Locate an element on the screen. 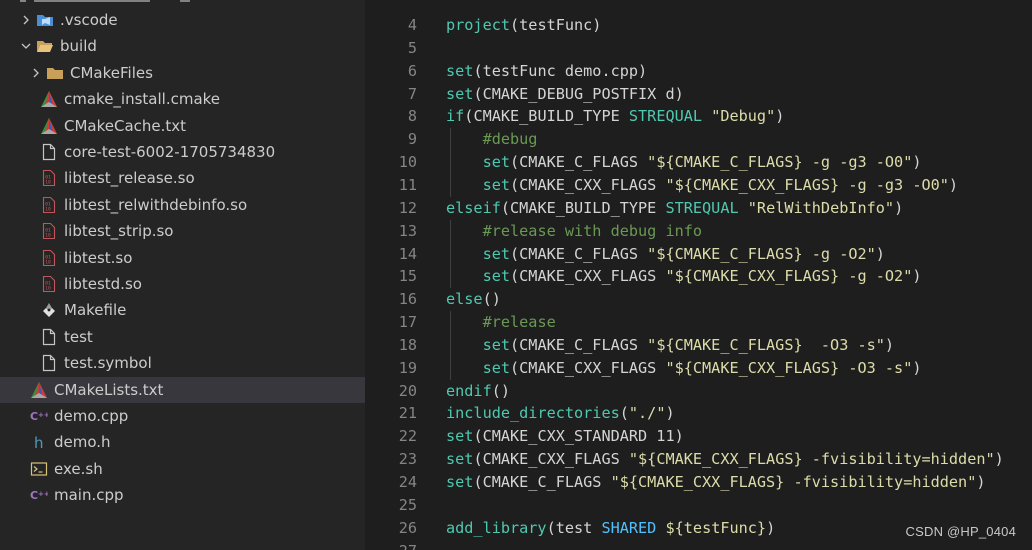  tree-item: exe.sh is located at coordinates (182, 469).